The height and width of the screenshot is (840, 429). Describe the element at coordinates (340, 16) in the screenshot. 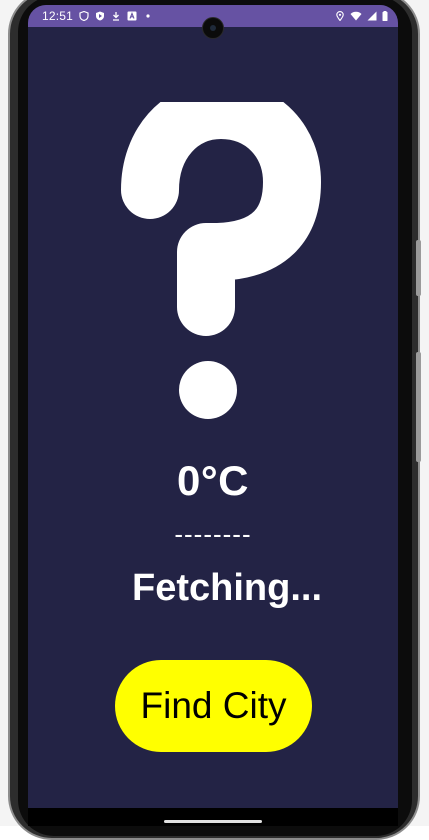

I see `location-icon` at that location.